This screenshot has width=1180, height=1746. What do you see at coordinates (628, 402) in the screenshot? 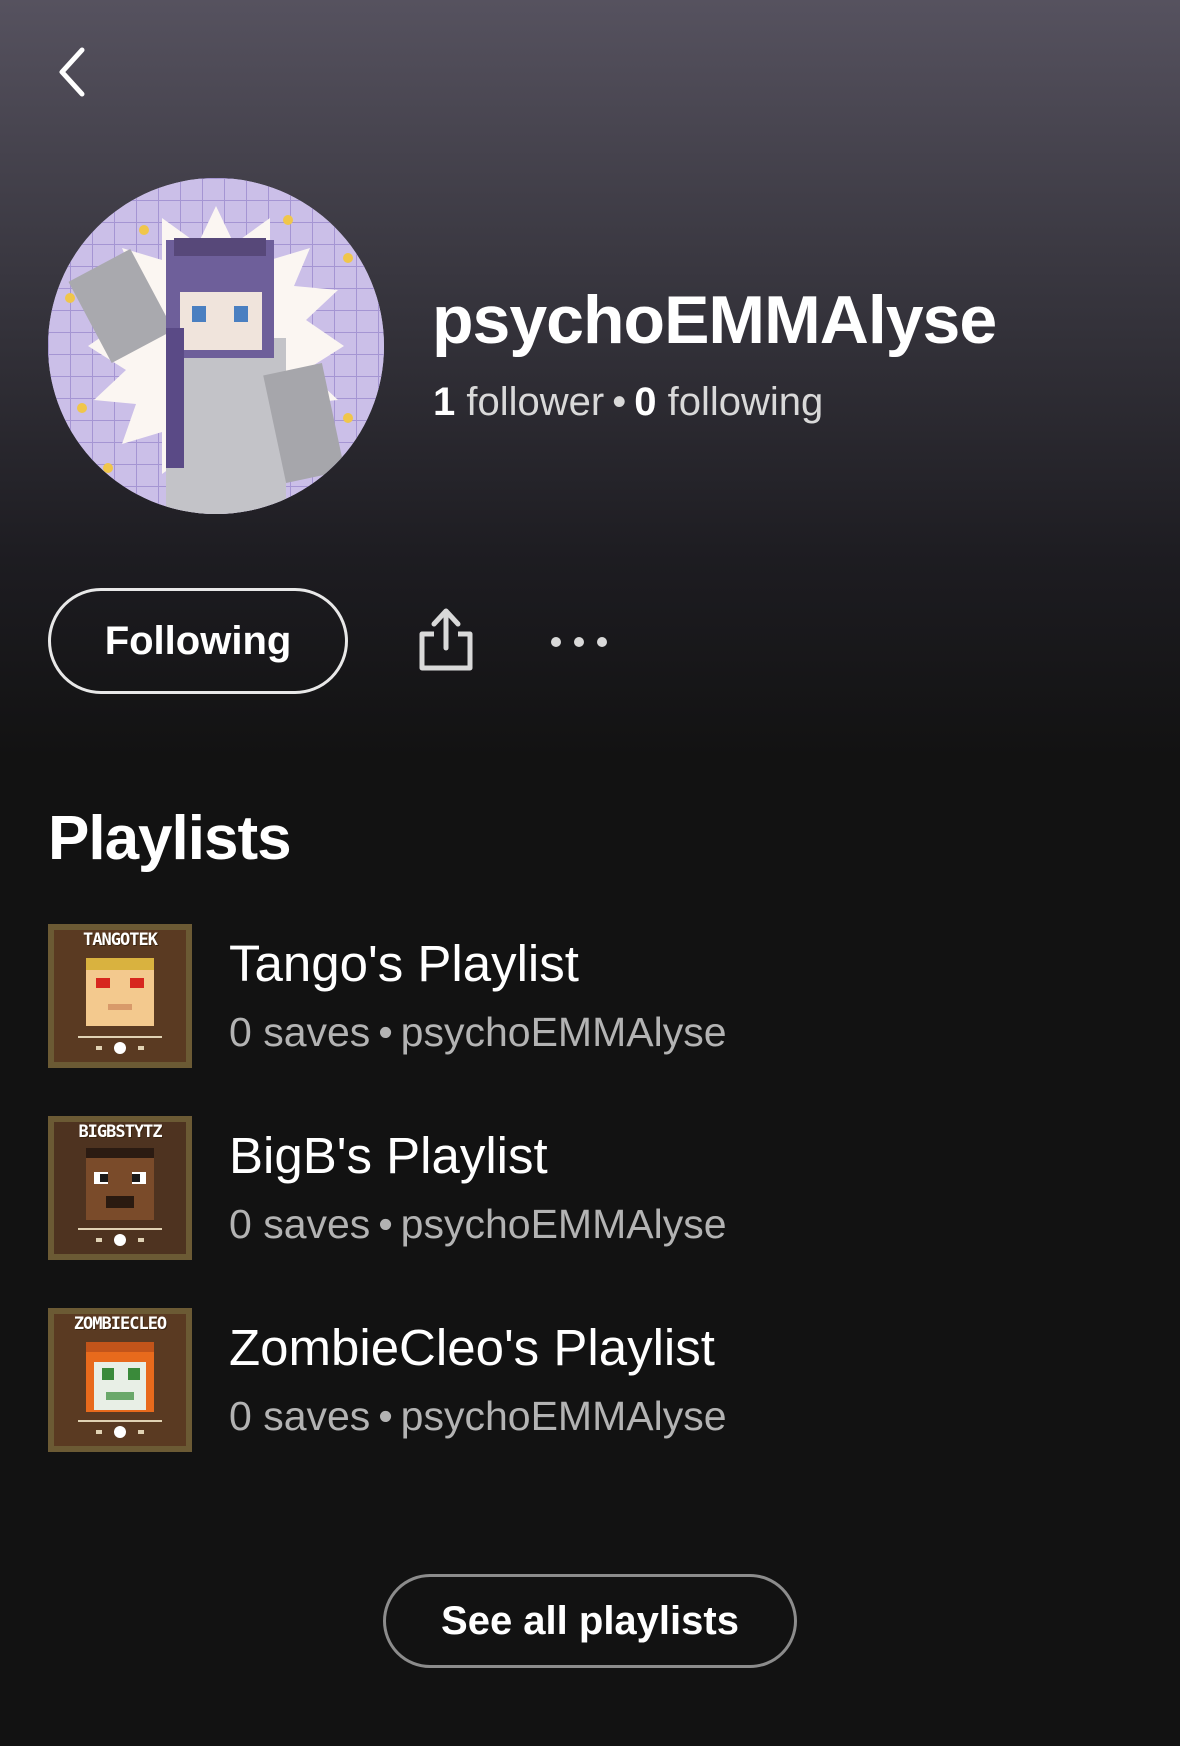
I see `follow-stats: 1 follower • 0 following` at bounding box center [628, 402].